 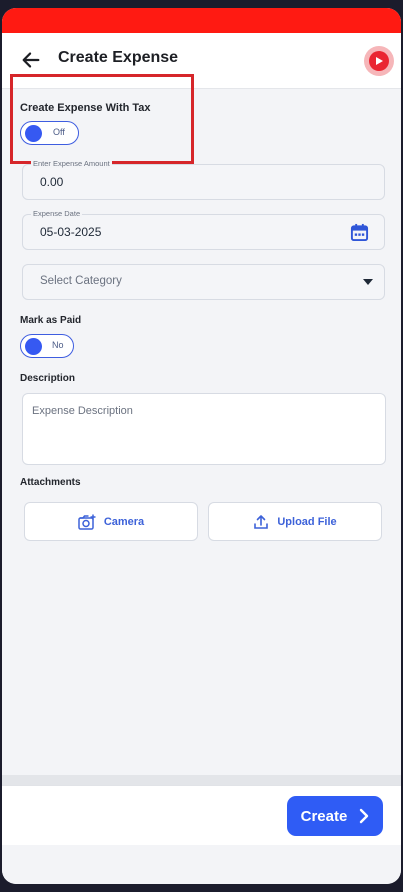 I want to click on play-icon, so click(x=379, y=61).